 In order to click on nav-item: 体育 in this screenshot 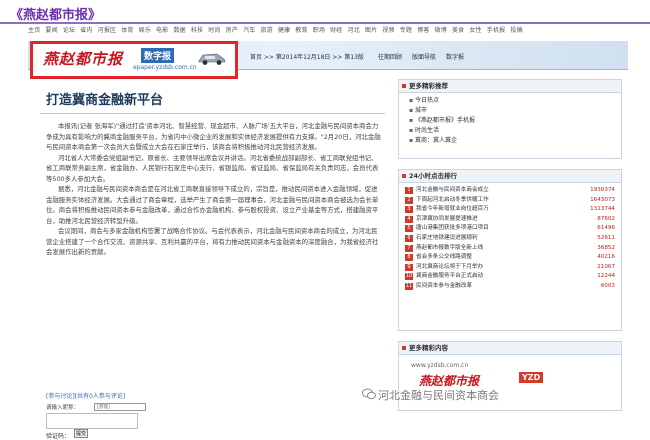, I will do `click(127, 30)`.